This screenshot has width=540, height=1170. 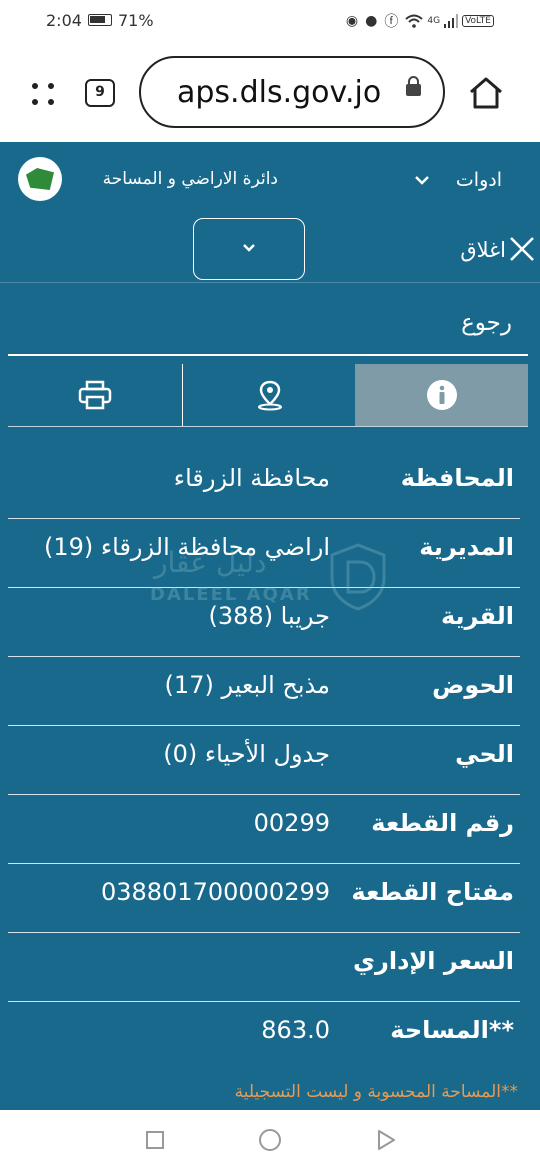 What do you see at coordinates (373, 21) in the screenshot?
I see `chat-icon: ●` at bounding box center [373, 21].